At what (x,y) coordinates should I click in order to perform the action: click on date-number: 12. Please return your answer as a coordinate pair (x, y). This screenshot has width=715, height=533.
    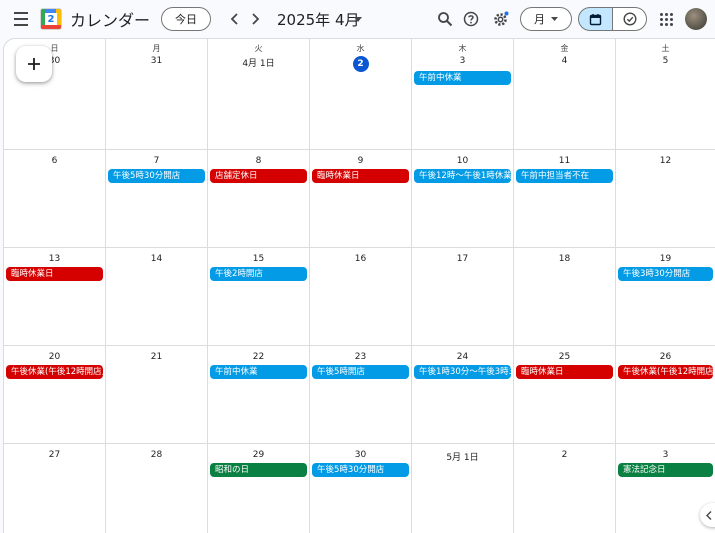
    Looking at the image, I should click on (665, 161).